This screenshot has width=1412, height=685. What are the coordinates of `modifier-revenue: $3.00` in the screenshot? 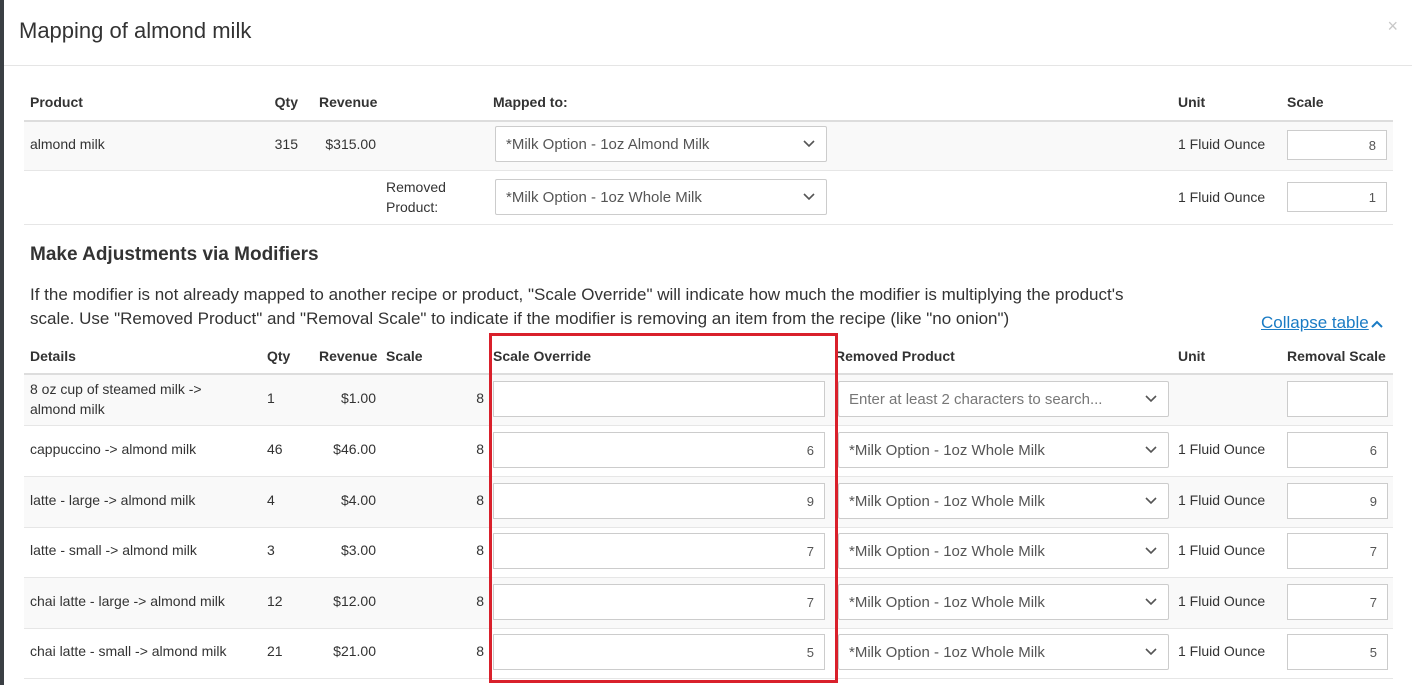 It's located at (358, 550).